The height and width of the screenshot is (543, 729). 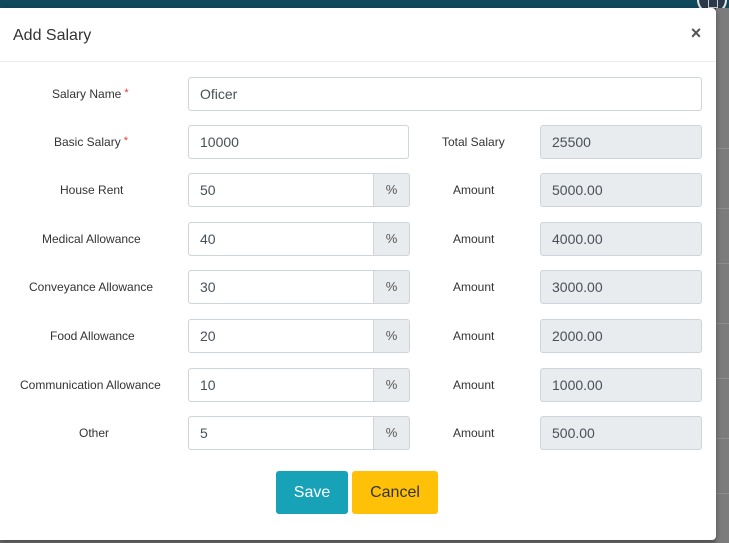 What do you see at coordinates (722, 275) in the screenshot?
I see `background-page` at bounding box center [722, 275].